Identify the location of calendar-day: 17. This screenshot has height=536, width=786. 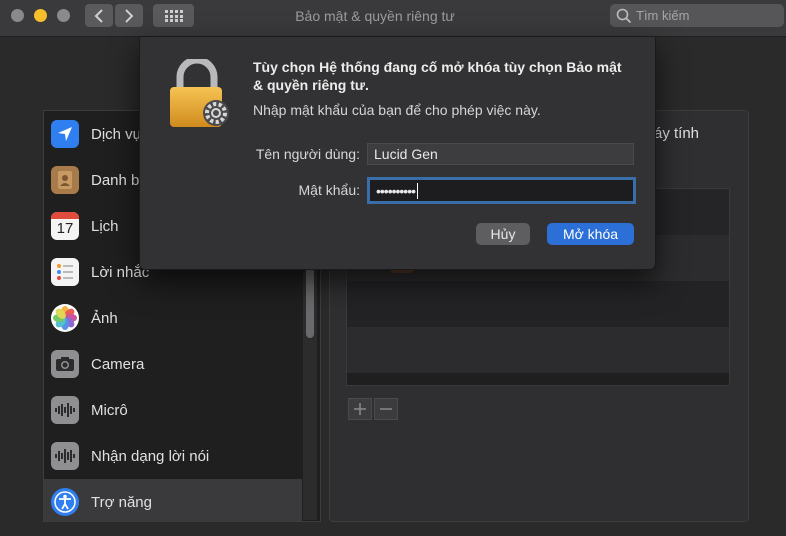
(65, 228).